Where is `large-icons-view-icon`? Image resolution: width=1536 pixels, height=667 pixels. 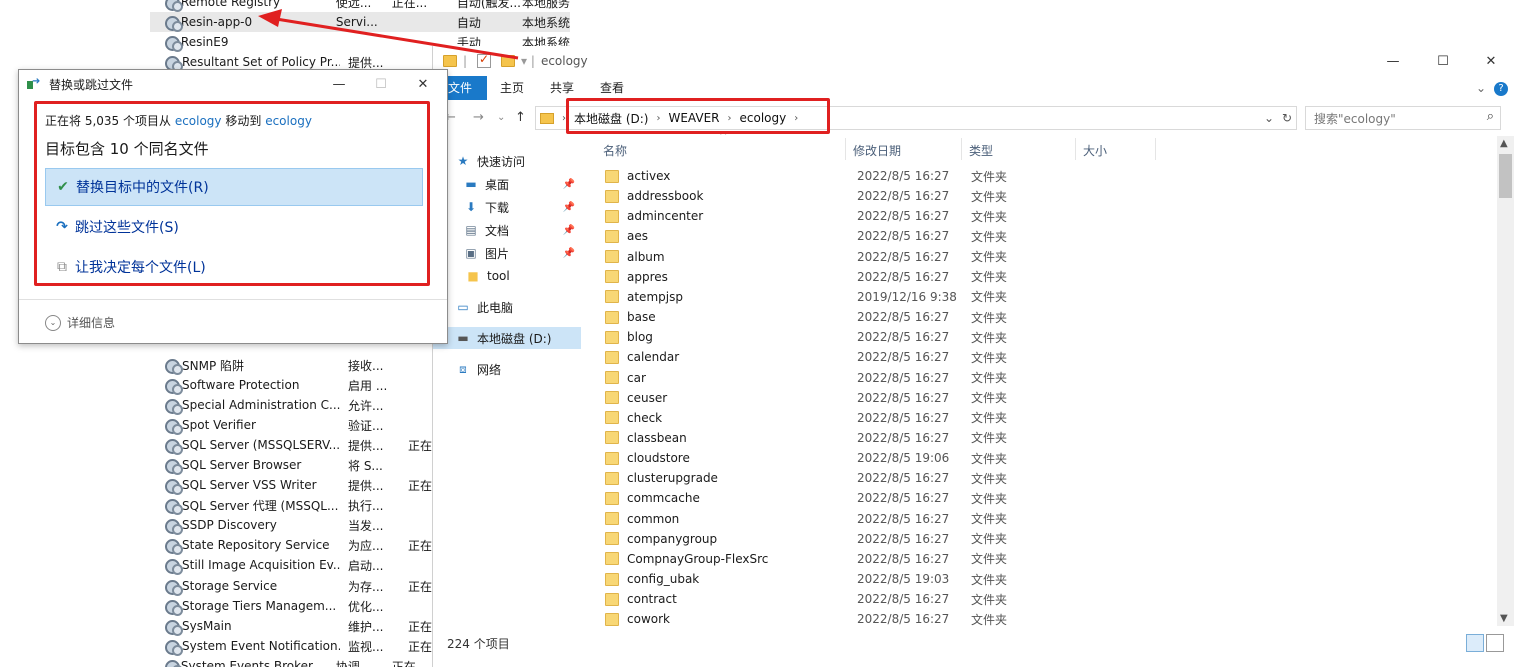
large-icons-view-icon is located at coordinates (1495, 643).